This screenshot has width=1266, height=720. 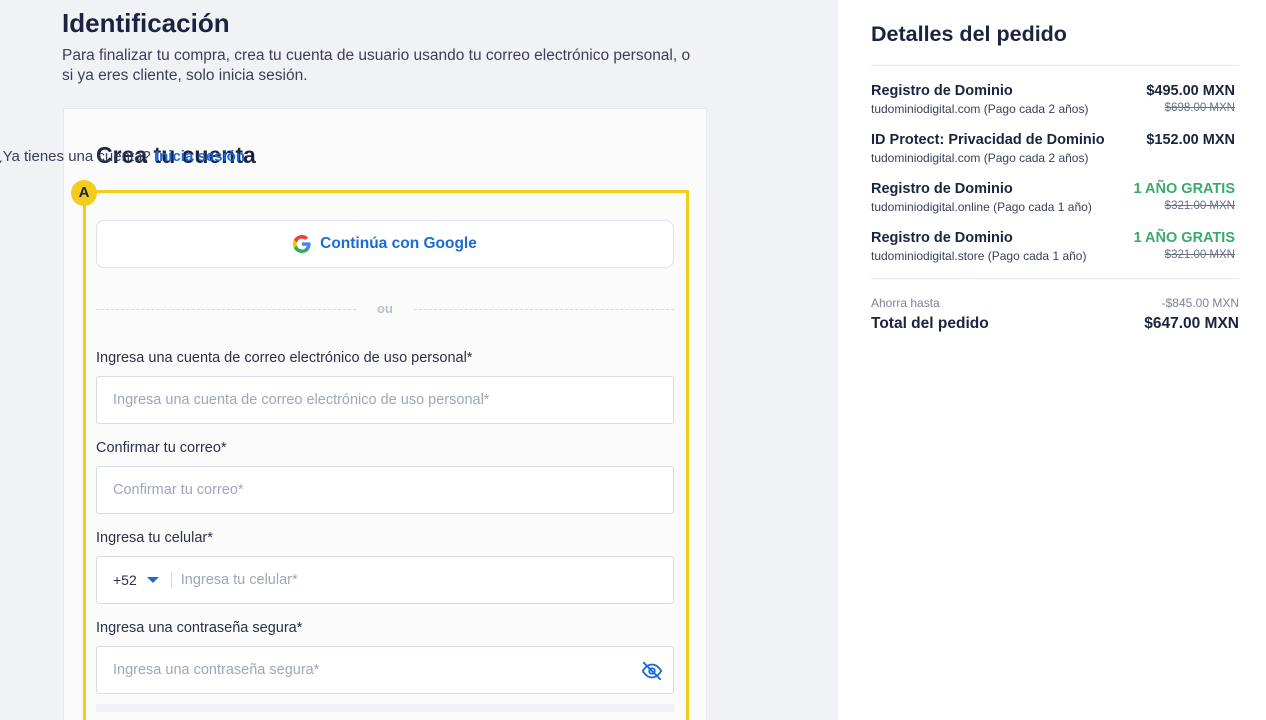 I want to click on divider-line-right, so click(x=544, y=309).